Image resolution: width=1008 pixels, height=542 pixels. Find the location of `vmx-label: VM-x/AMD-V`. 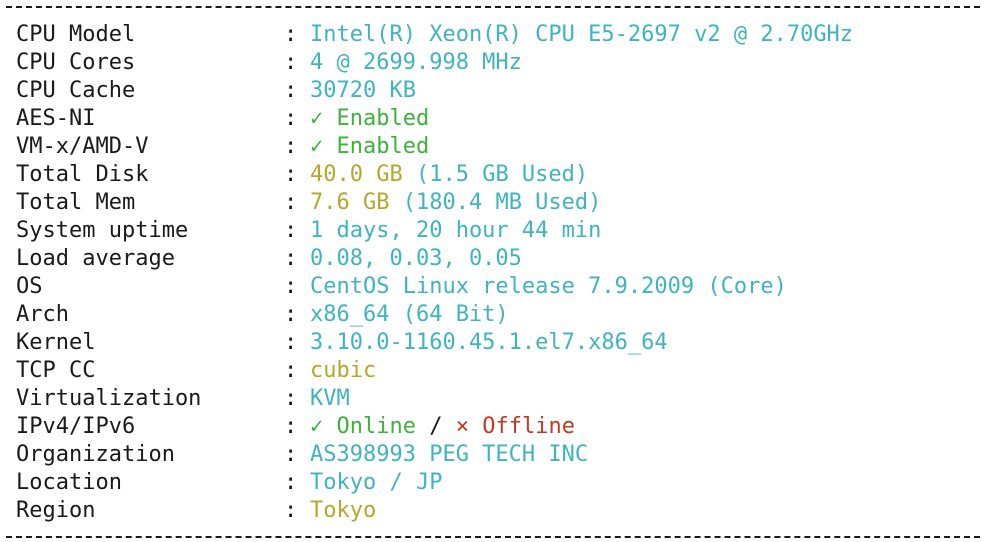

vmx-label: VM-x/AMD-V is located at coordinates (82, 146).